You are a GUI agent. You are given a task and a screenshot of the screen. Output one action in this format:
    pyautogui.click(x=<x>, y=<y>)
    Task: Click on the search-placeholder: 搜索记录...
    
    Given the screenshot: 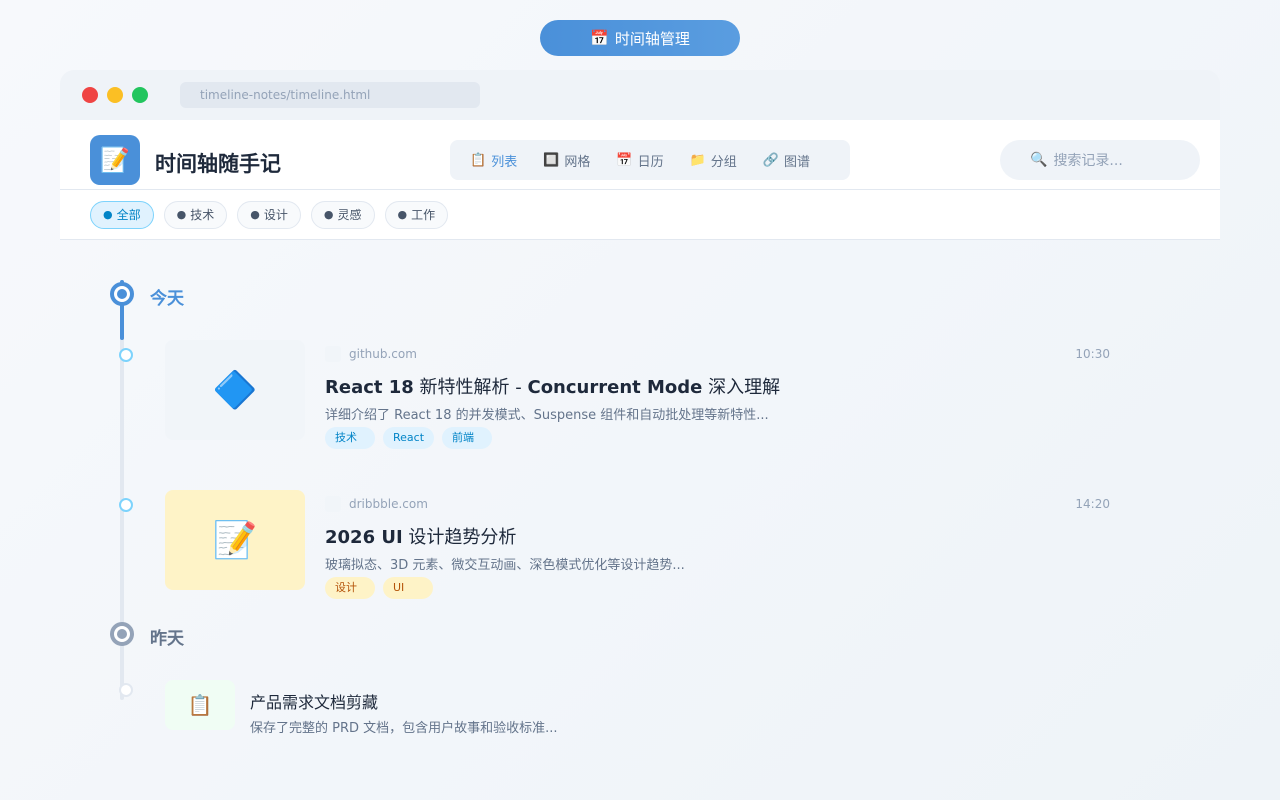 What is the action you would take?
    pyautogui.click(x=1088, y=161)
    